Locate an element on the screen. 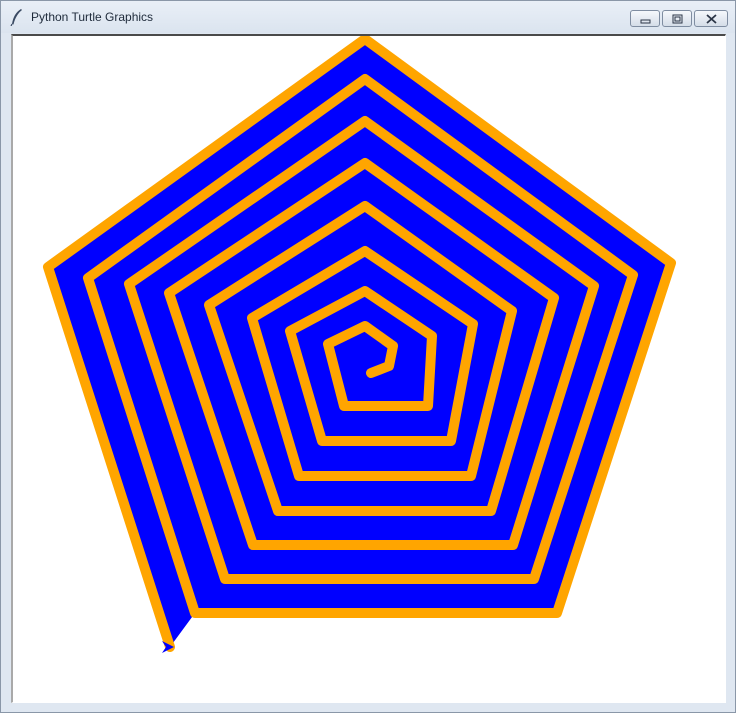 Image resolution: width=736 pixels, height=713 pixels. minimize-icon is located at coordinates (645, 21).